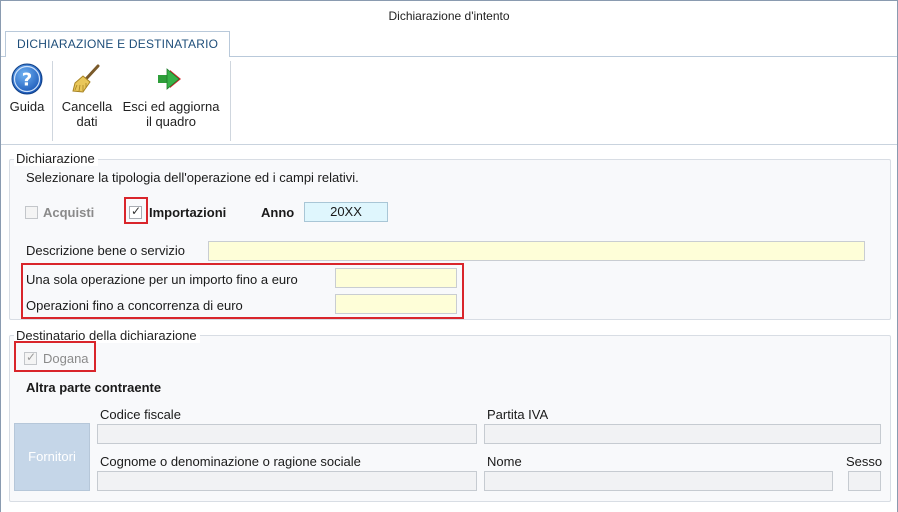 This screenshot has height=512, width=898. What do you see at coordinates (682, 434) in the screenshot?
I see `partita-iva-field` at bounding box center [682, 434].